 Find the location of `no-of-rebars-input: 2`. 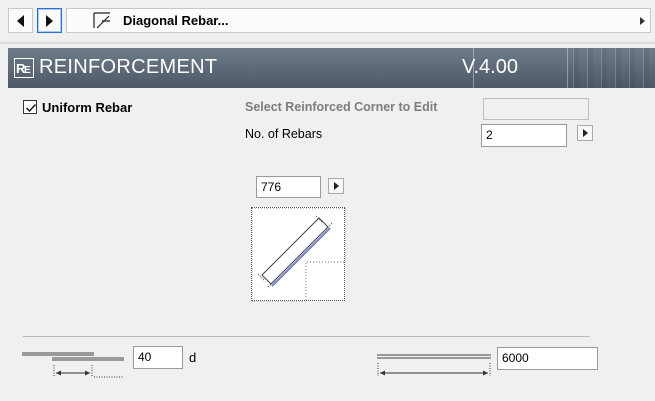

no-of-rebars-input: 2 is located at coordinates (524, 135).